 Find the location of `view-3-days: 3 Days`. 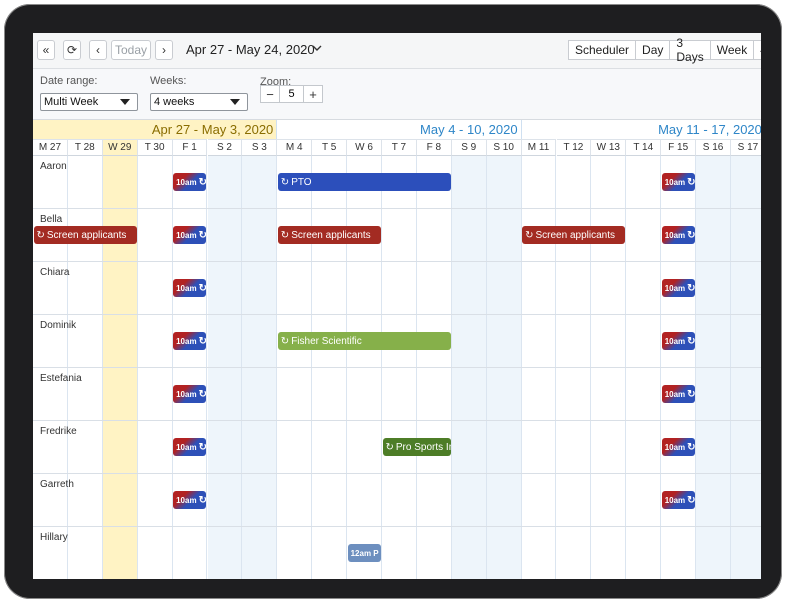

view-3-days: 3 Days is located at coordinates (689, 50).